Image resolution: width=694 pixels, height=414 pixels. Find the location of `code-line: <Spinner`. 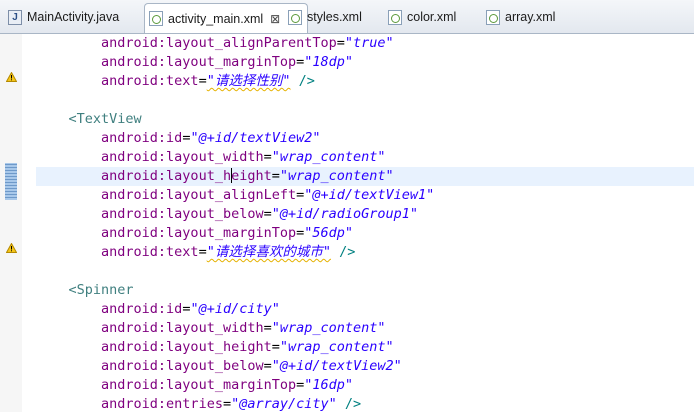

code-line: <Spinner is located at coordinates (101, 290).